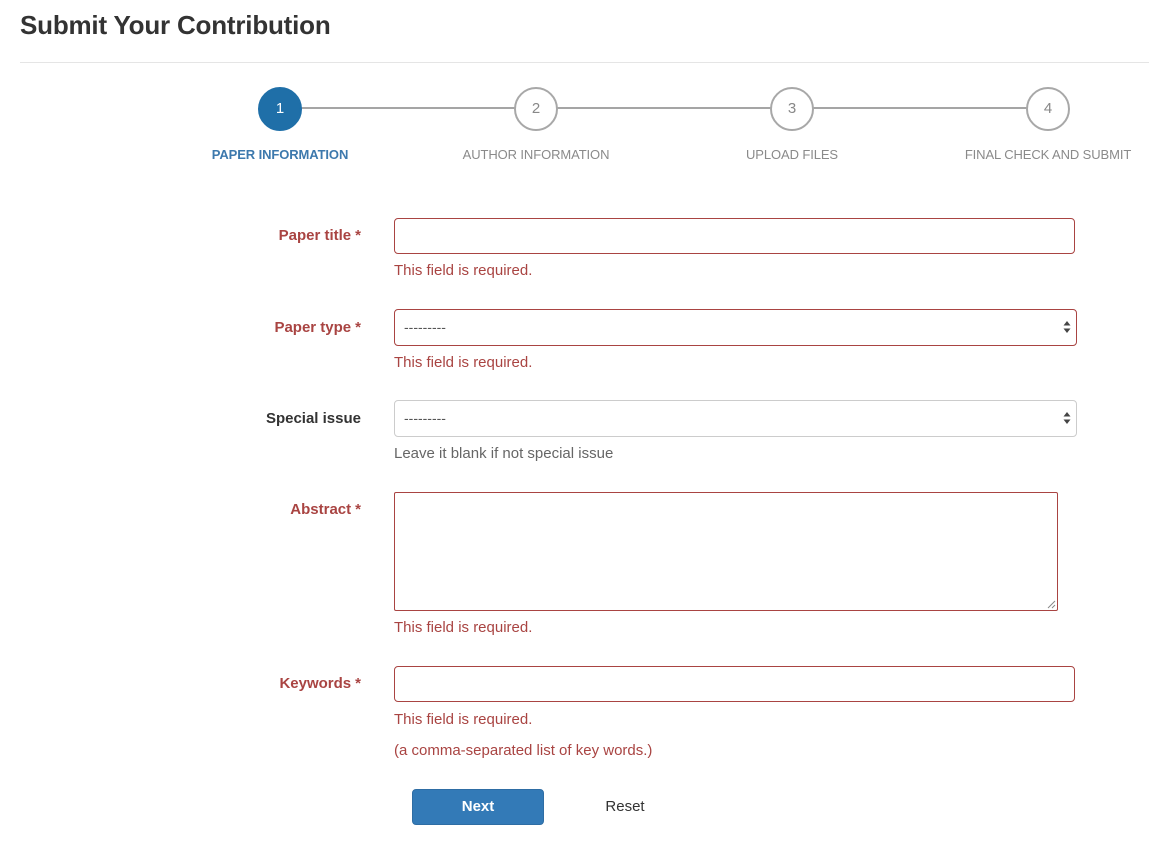 The width and height of the screenshot is (1149, 863). Describe the element at coordinates (313, 327) in the screenshot. I see `paper-type-label-text: Paper type` at that location.